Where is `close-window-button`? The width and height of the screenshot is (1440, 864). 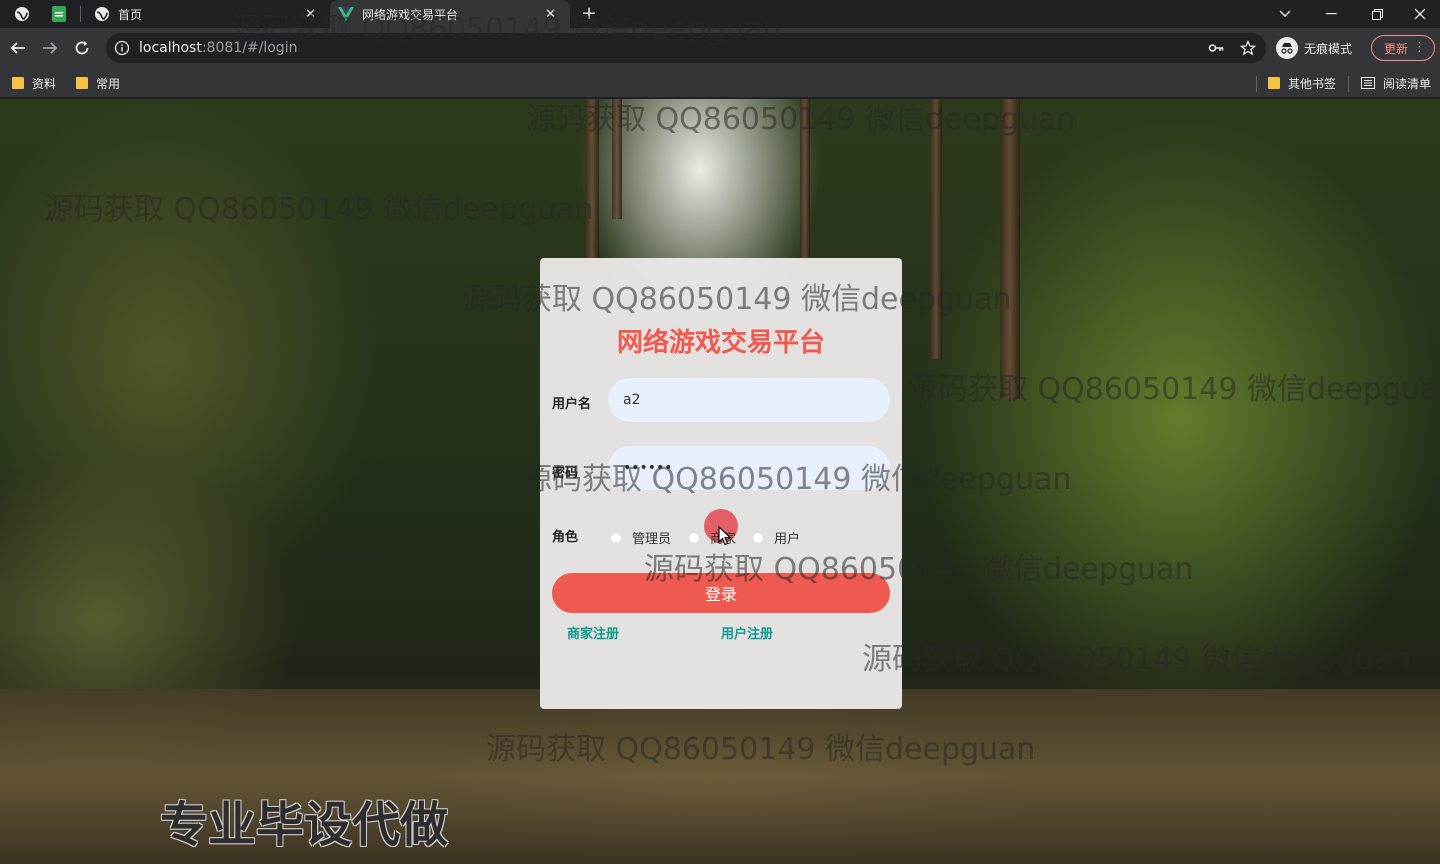
close-window-button is located at coordinates (1420, 14).